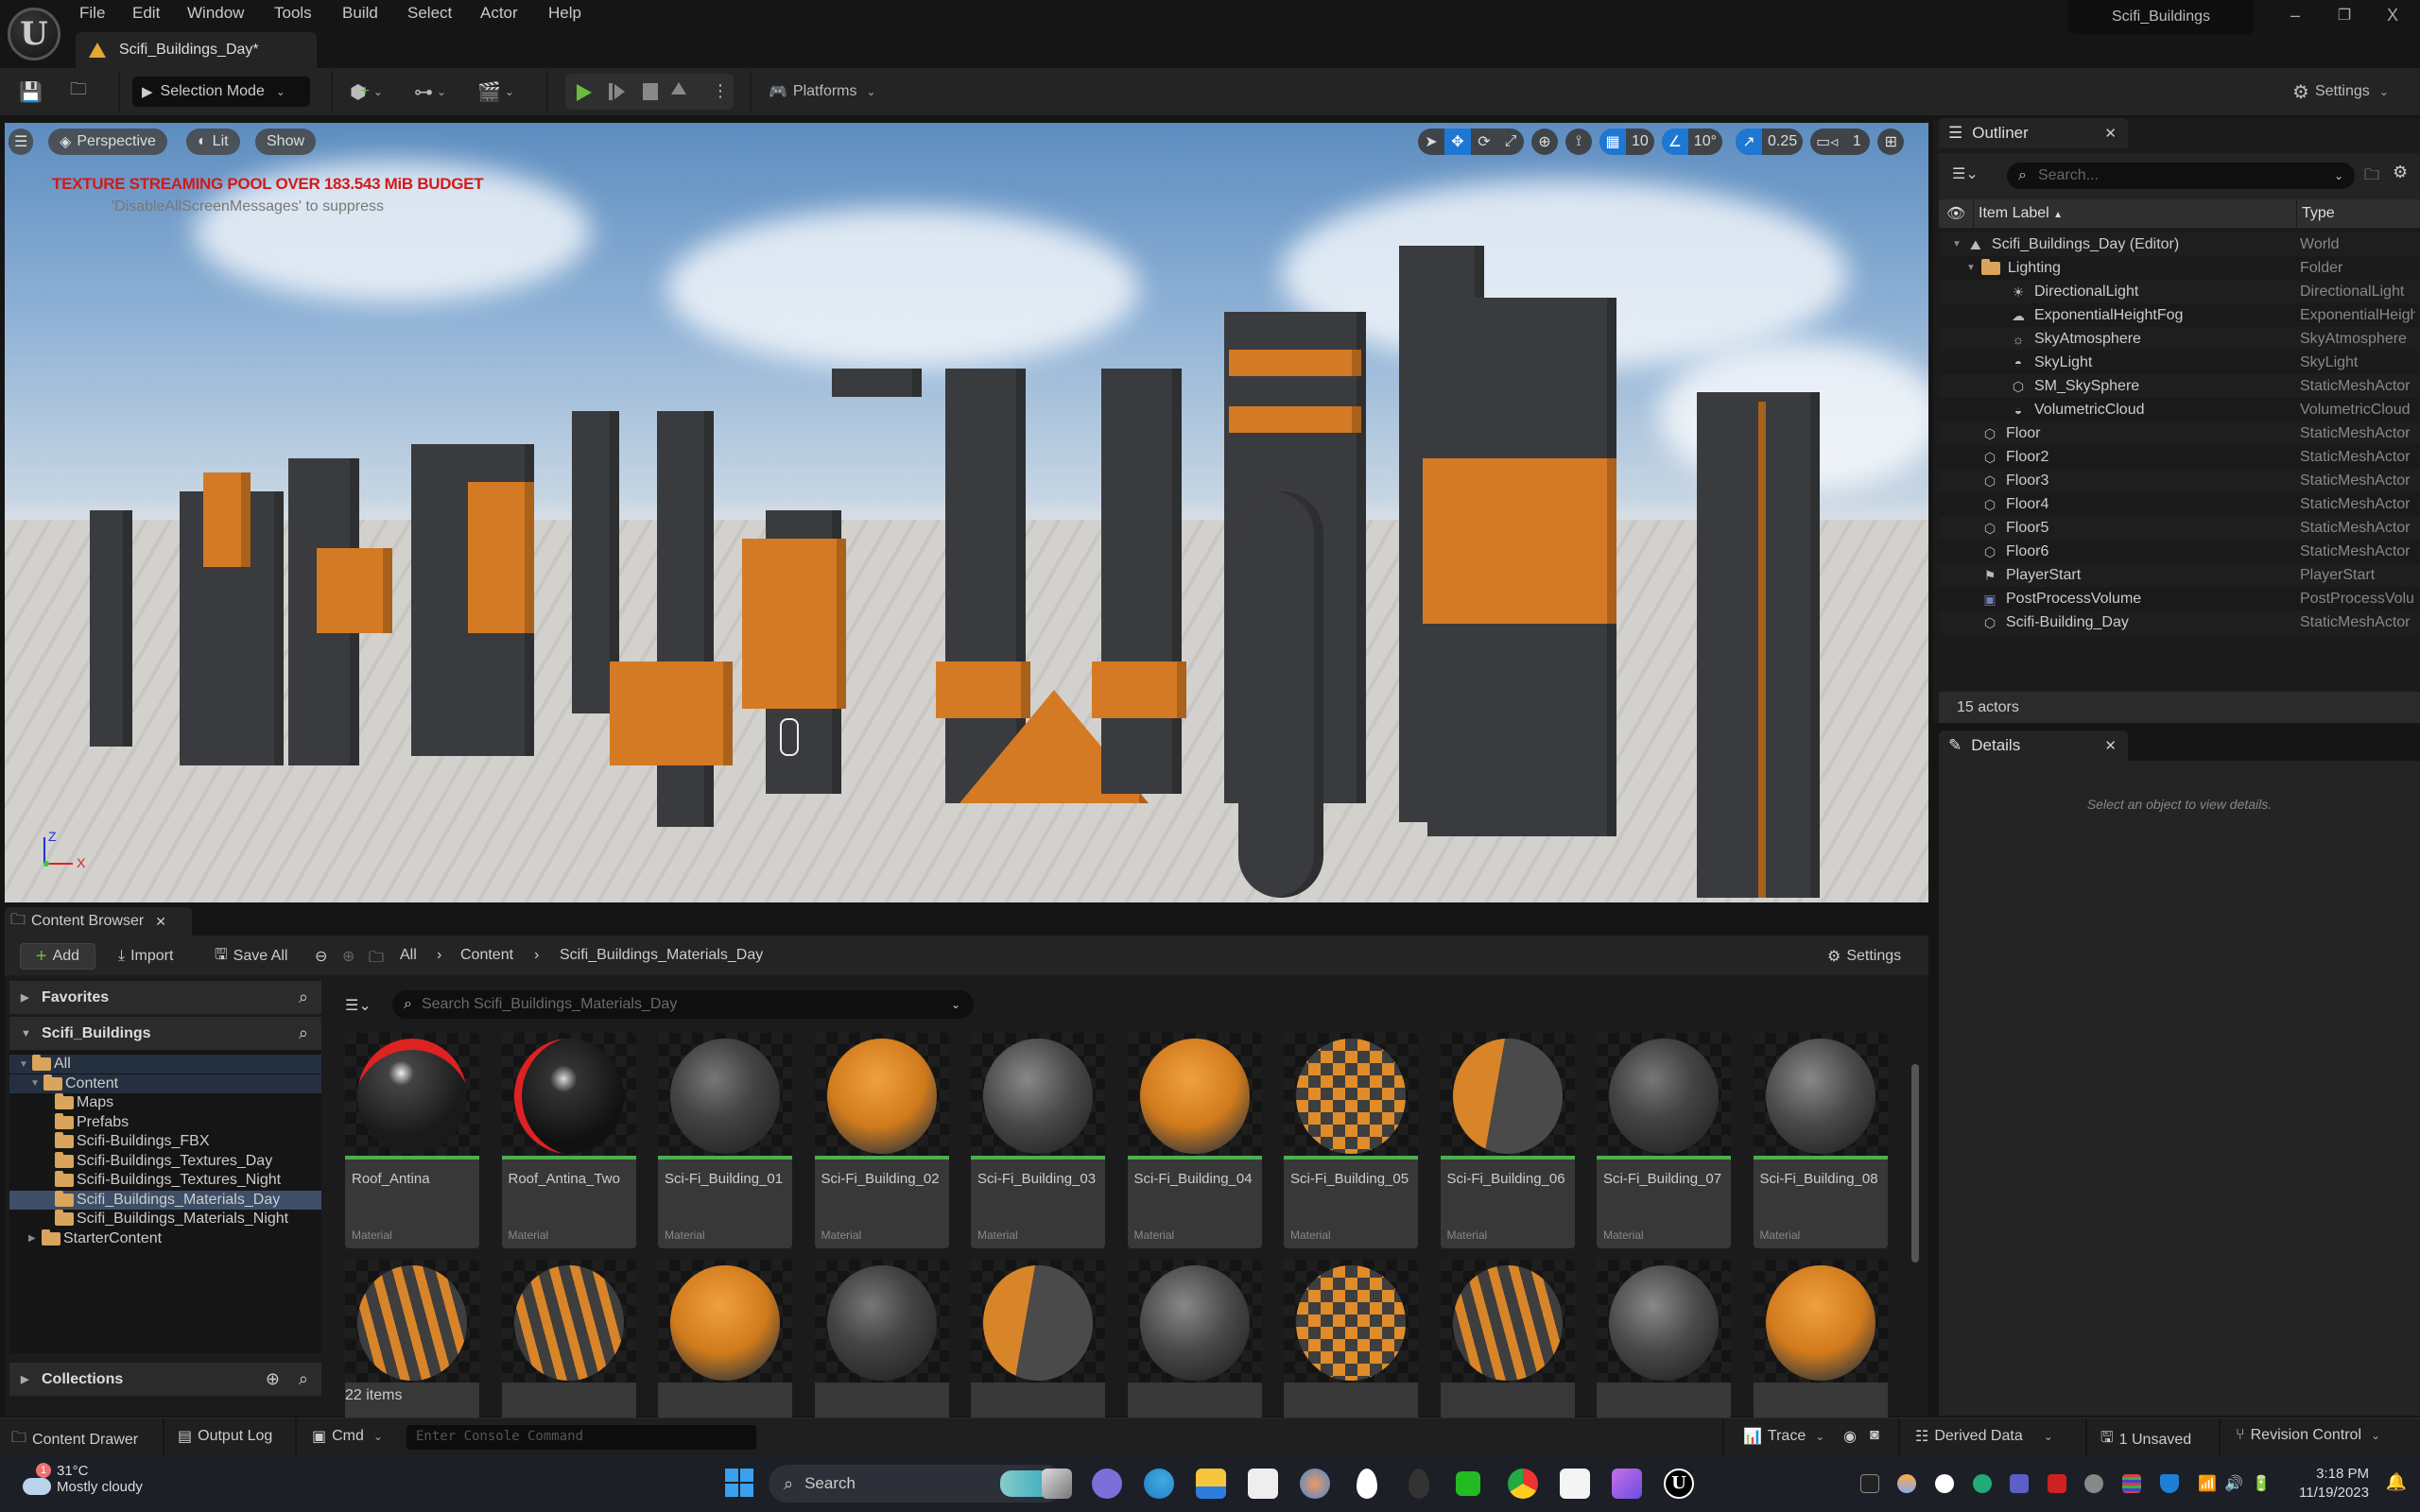 This screenshot has width=2420, height=1512. I want to click on unsaved-button: 🖫 1 Unsaved, so click(2145, 1439).